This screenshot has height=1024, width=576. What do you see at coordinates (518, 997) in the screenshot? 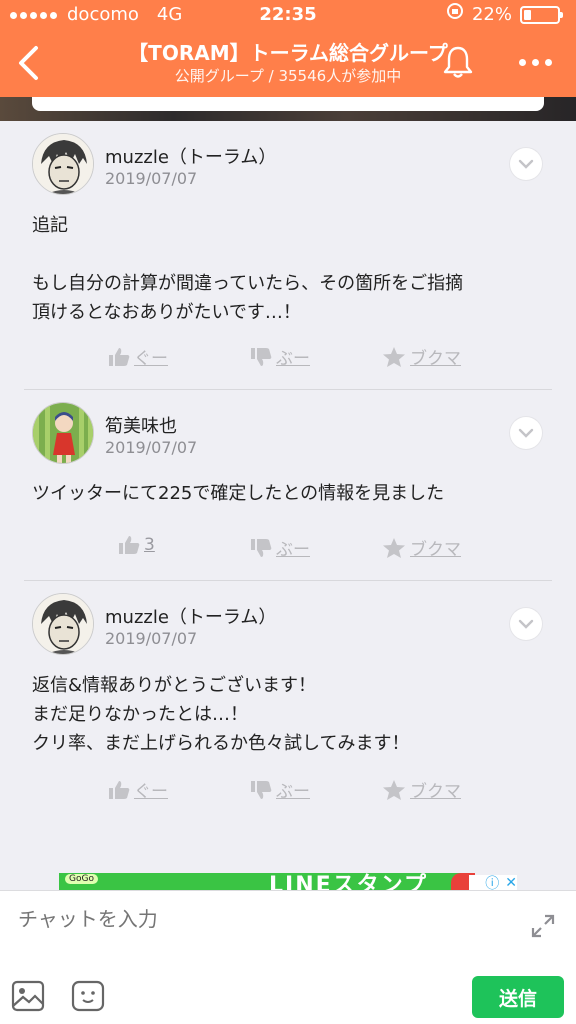
I see `send-button: 送信` at bounding box center [518, 997].